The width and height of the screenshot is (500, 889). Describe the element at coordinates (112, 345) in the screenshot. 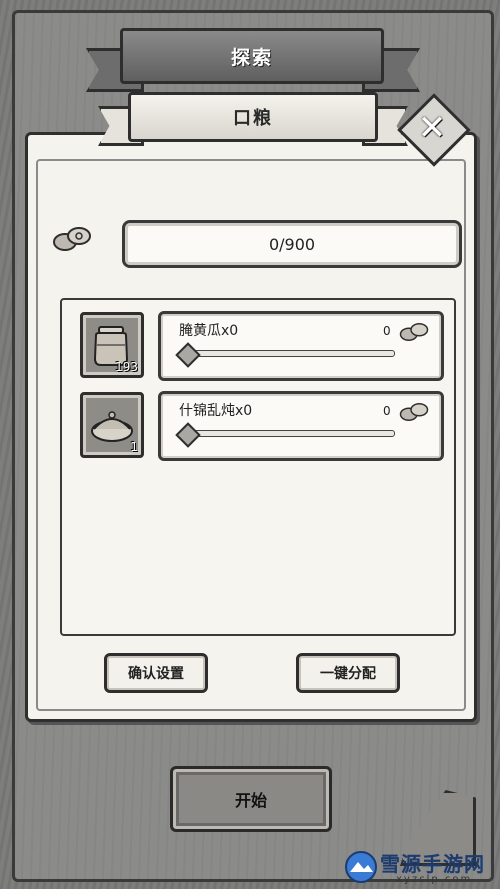

I see `item-icon-pickle: 193` at that location.